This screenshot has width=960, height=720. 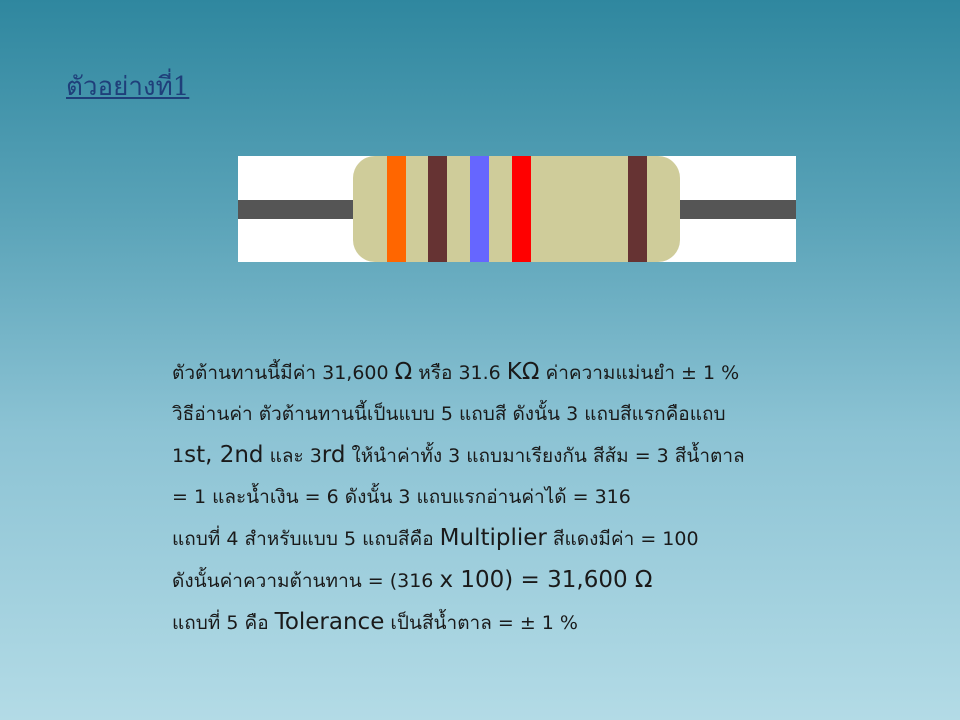 I want to click on color-band-red, so click(x=521, y=209).